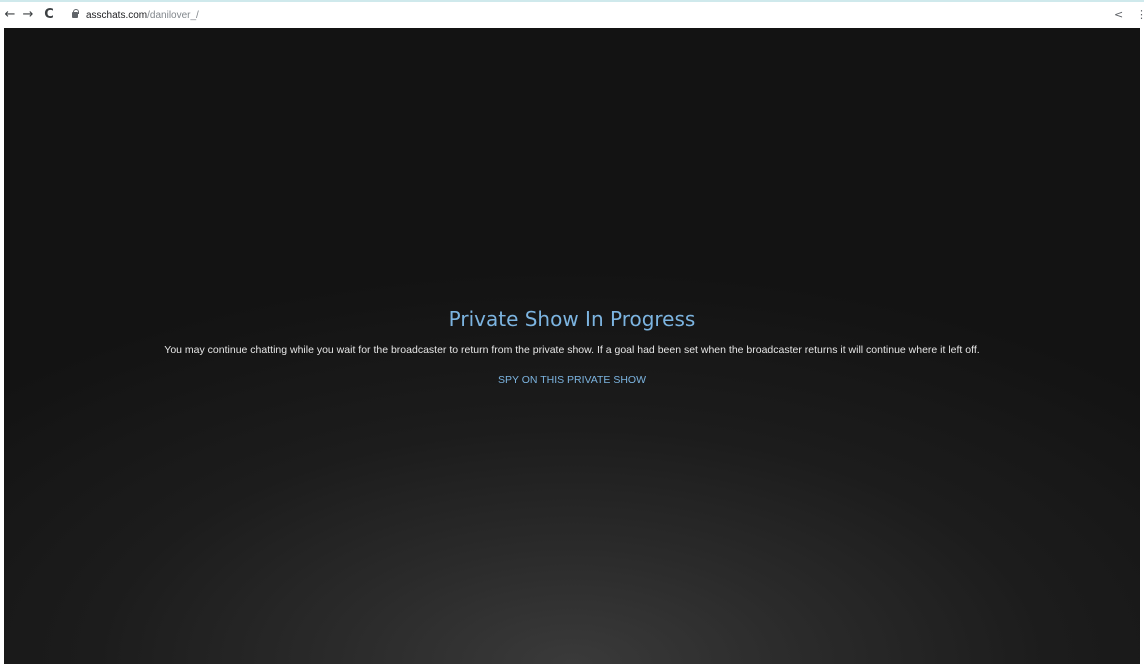  Describe the element at coordinates (1140, 15) in the screenshot. I see `menu-icon: ⋮` at that location.